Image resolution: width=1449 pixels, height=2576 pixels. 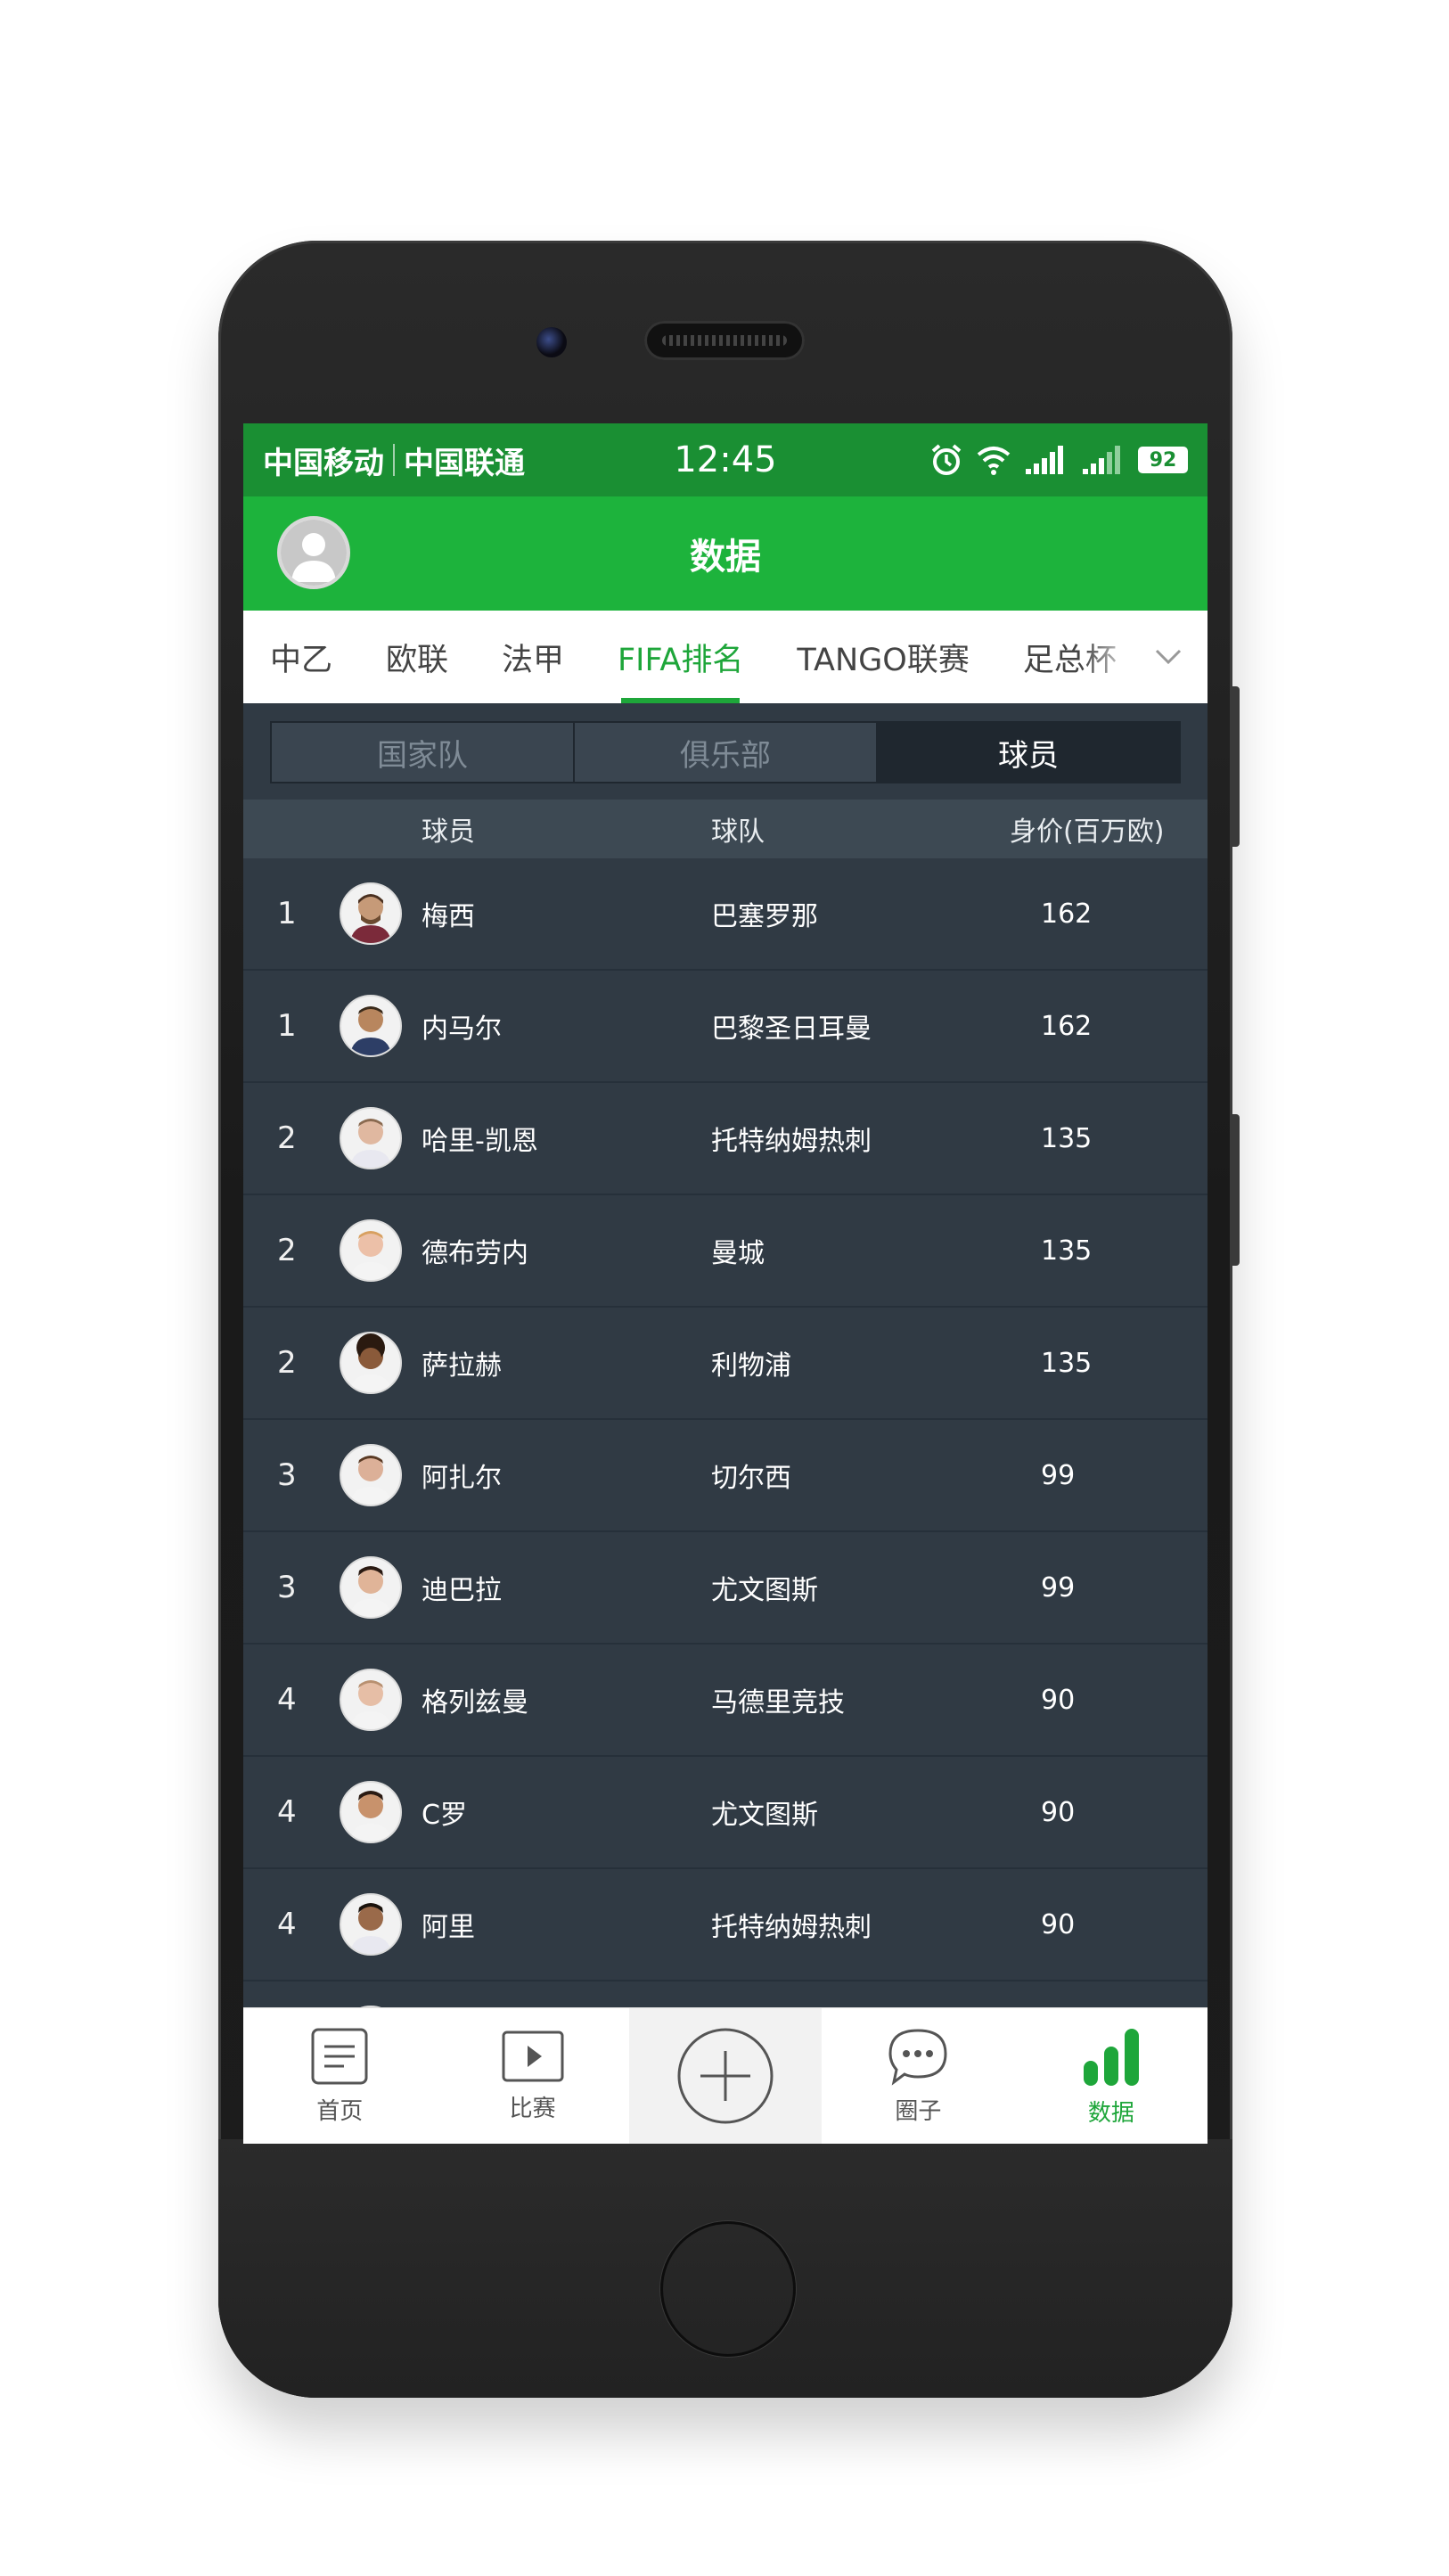 I want to click on header-team: 球队, so click(x=738, y=832).